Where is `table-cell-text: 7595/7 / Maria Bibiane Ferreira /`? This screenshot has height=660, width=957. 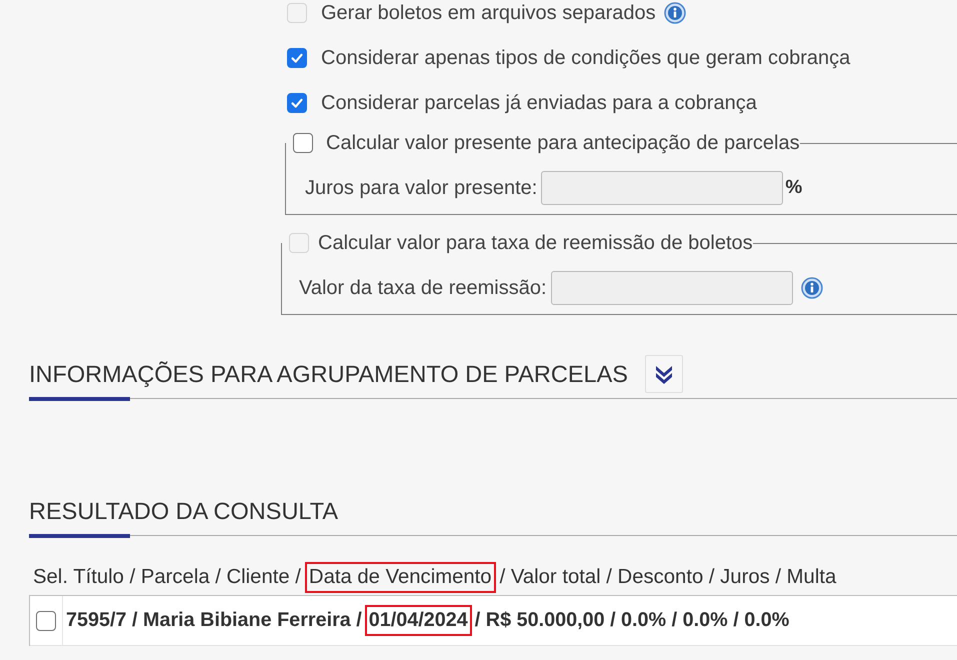
table-cell-text: 7595/7 / Maria Bibiane Ferreira / is located at coordinates (214, 620).